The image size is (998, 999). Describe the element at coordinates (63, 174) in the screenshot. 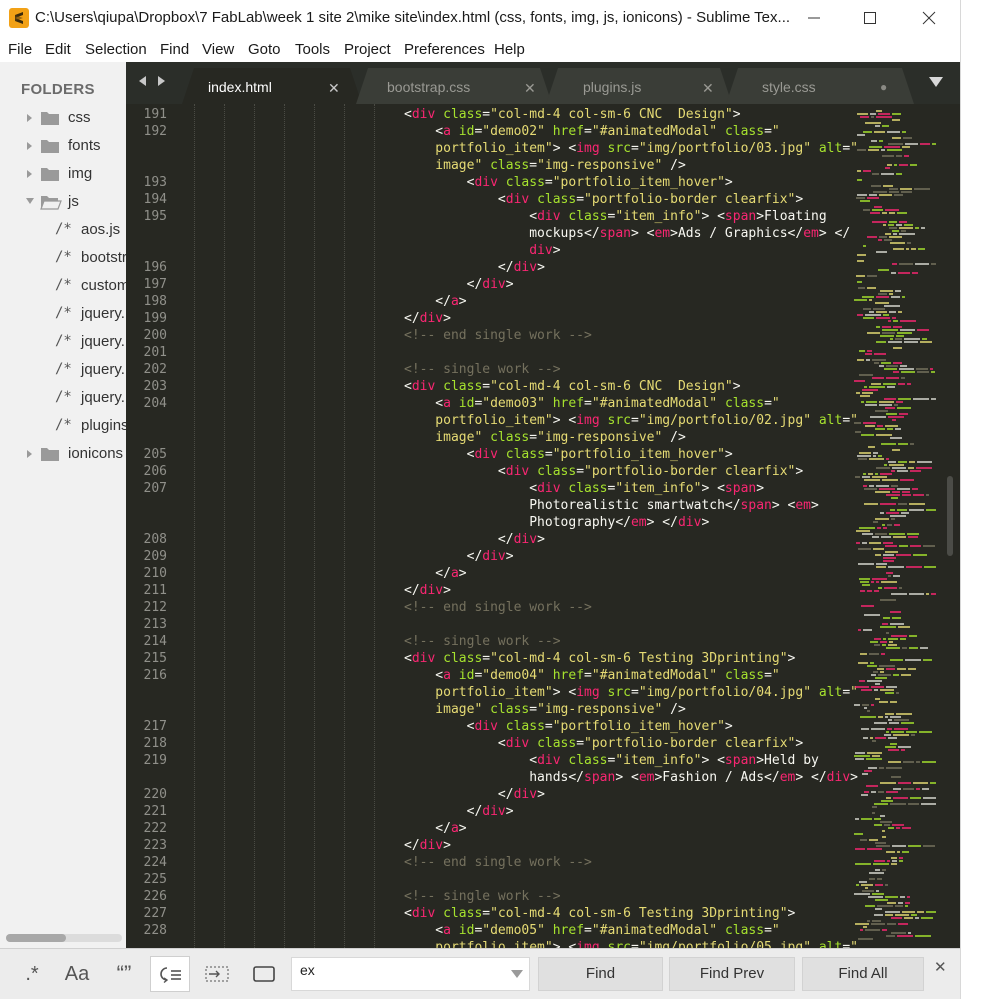

I see `sidebar-folder-img: img` at that location.